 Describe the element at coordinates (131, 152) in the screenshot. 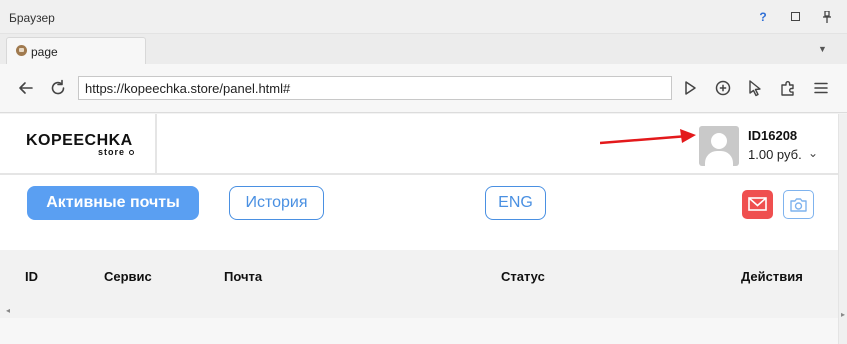

I see `logo-mark-icon` at that location.